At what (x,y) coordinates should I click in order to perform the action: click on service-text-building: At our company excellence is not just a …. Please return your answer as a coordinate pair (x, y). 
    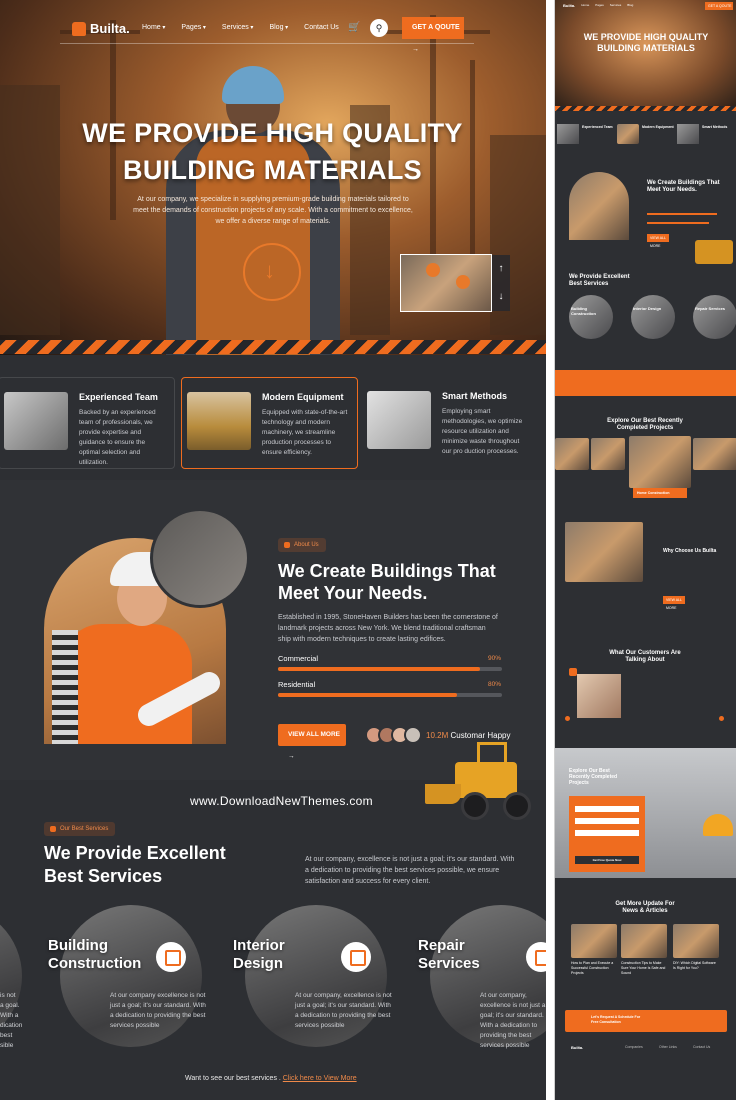
    Looking at the image, I should click on (158, 1010).